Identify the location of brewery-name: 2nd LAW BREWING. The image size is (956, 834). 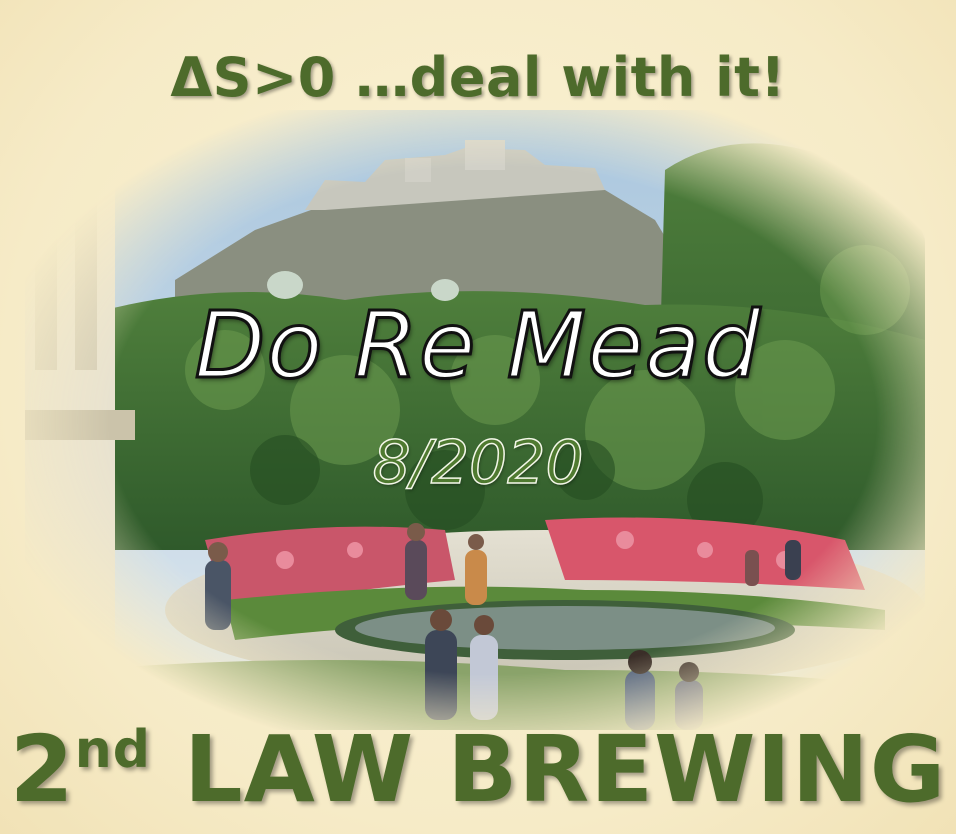
(478, 769).